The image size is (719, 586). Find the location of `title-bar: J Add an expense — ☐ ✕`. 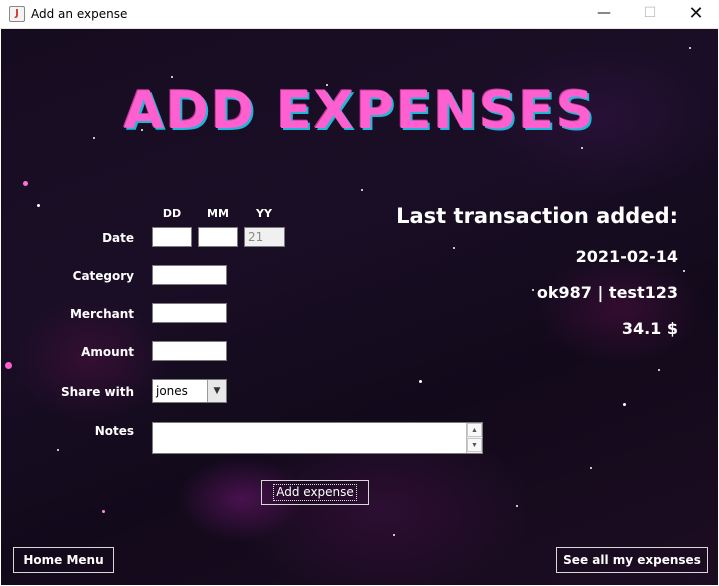

title-bar: J Add an expense — ☐ ✕ is located at coordinates (359, 14).